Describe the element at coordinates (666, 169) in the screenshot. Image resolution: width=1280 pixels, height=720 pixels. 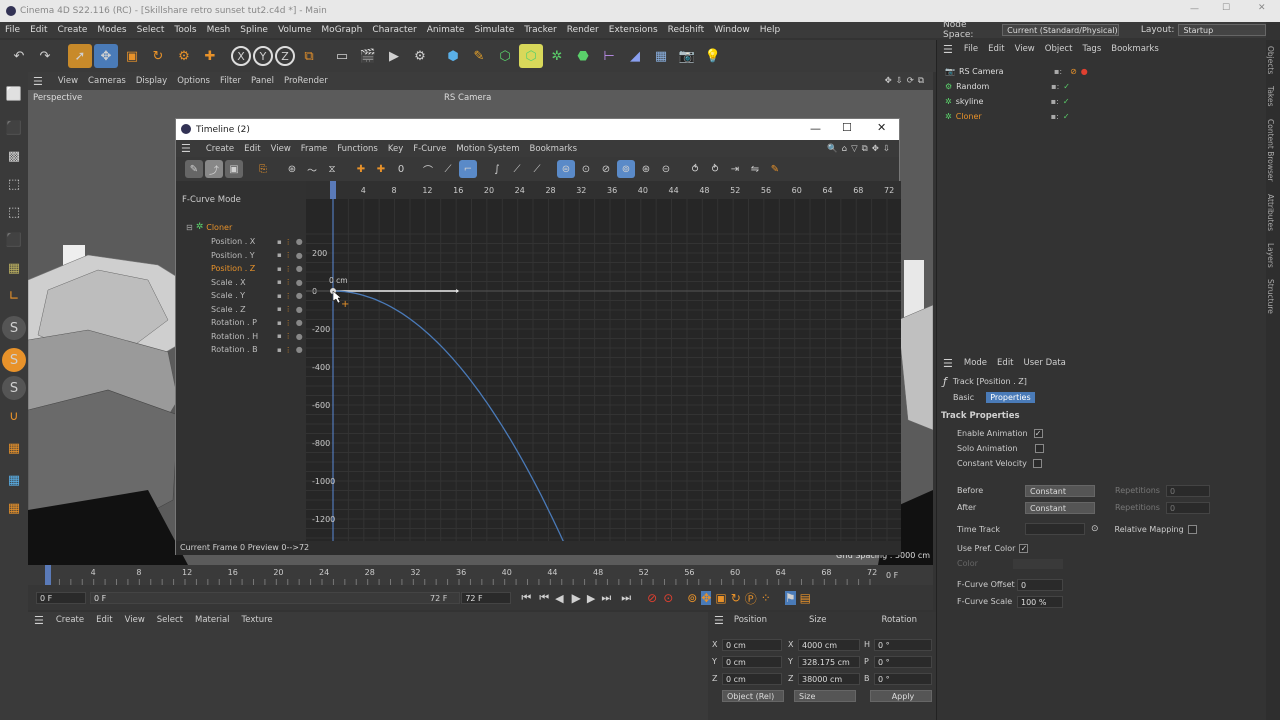
I see `overshoot-icon: ⊝` at that location.